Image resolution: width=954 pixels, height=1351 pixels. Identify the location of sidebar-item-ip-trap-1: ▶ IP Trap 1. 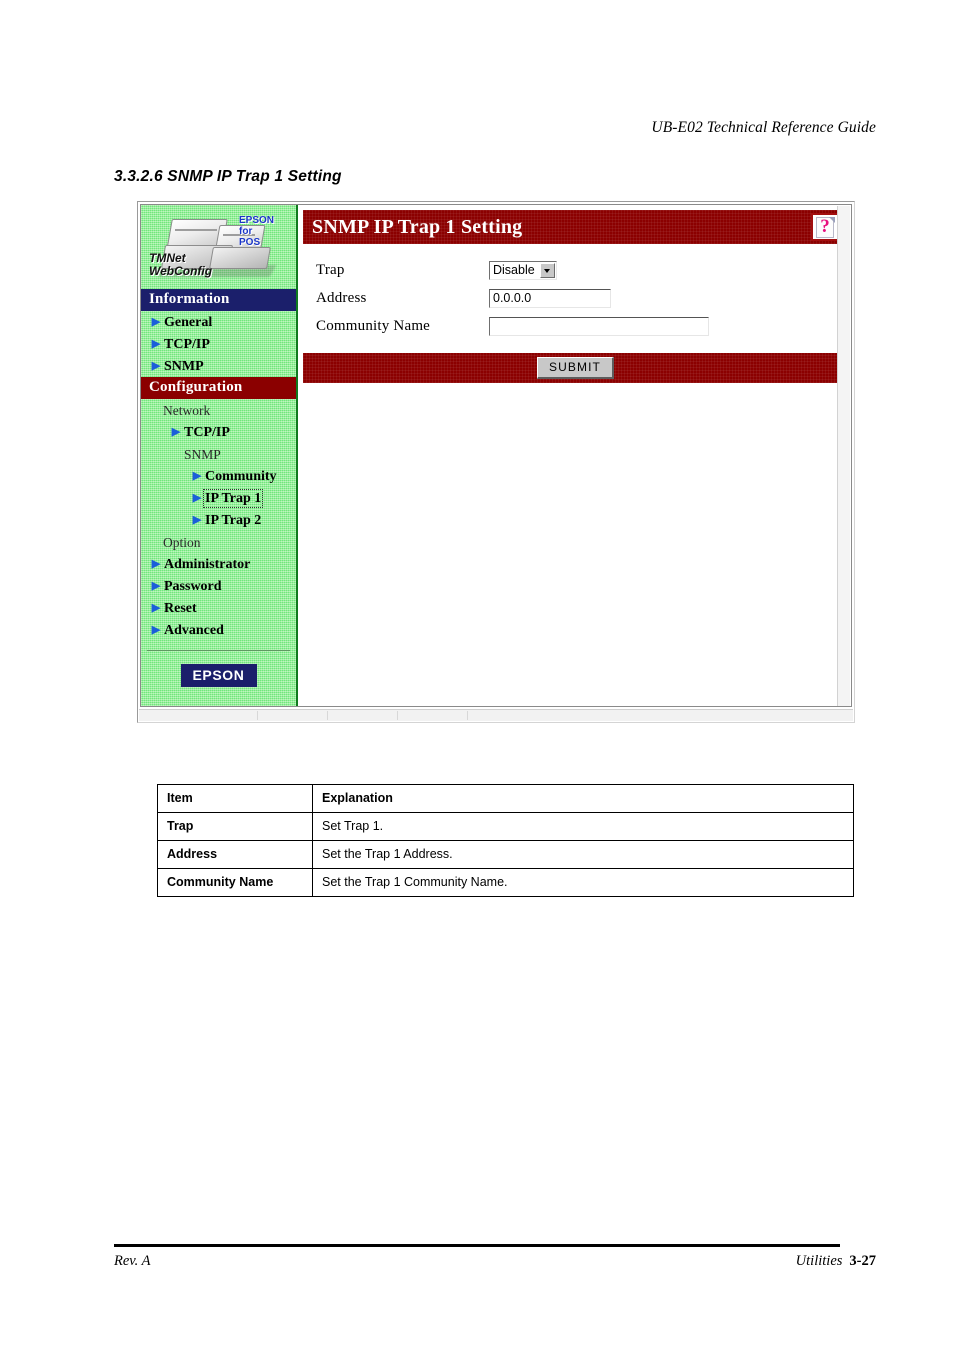
(218, 498).